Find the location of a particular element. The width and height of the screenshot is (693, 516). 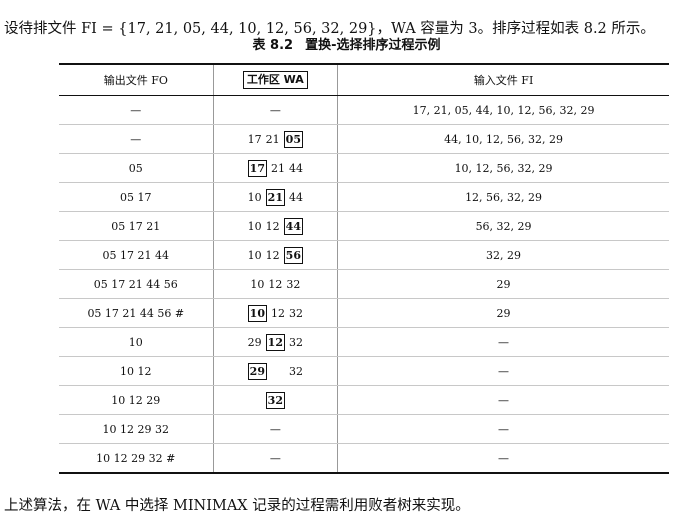

table-row: —17 21 05 44, 10, 12, 56, 32, 29 is located at coordinates (364, 139).